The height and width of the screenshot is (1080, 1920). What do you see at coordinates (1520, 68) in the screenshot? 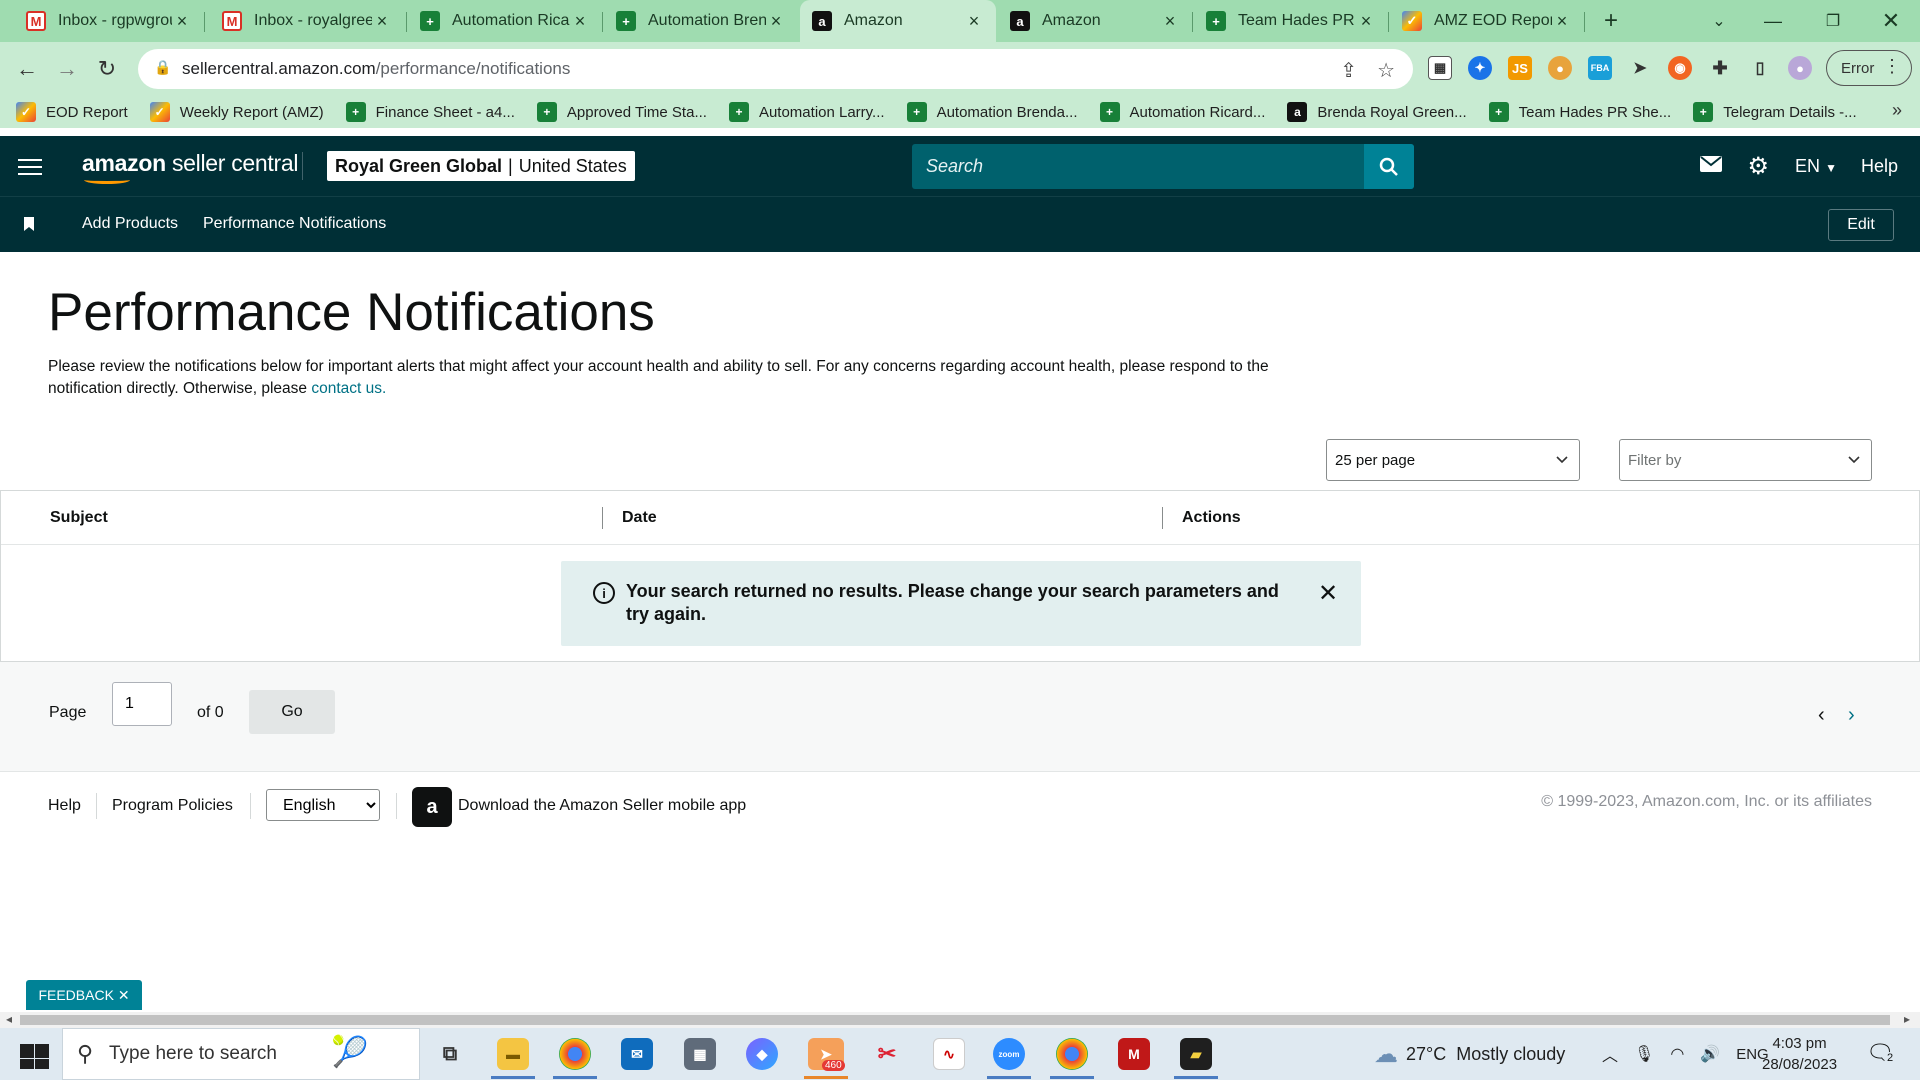
I see `js-extension-icon: JS` at bounding box center [1520, 68].